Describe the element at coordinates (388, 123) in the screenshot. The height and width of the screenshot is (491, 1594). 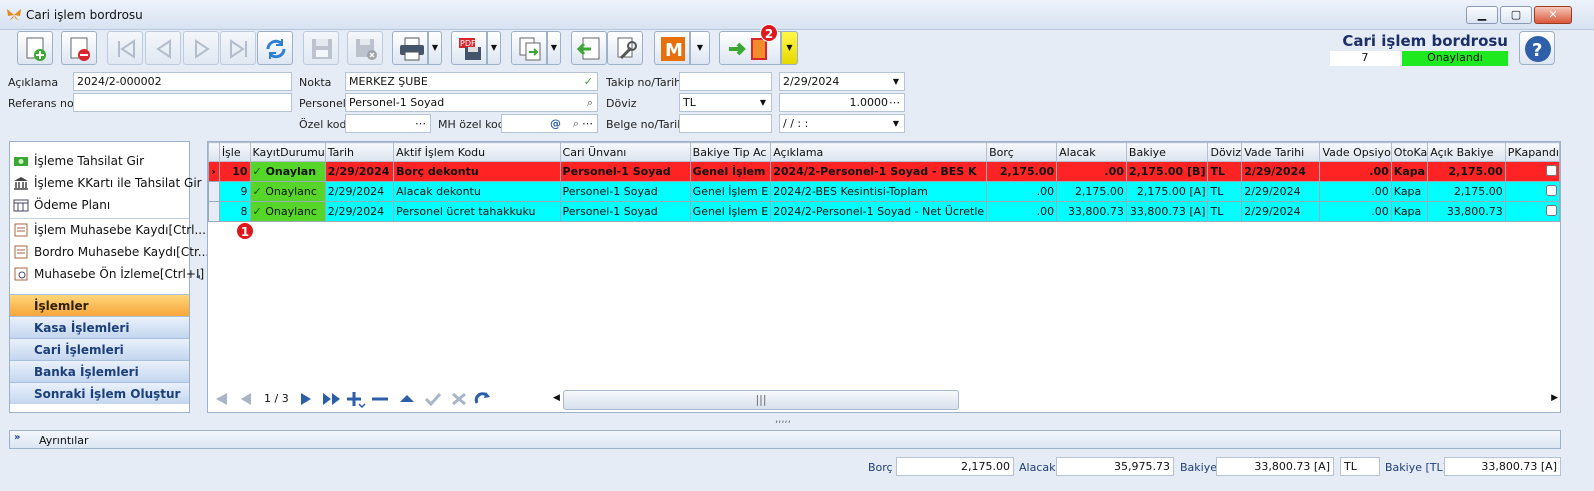
I see `ozel-kod-field: ⋯` at that location.